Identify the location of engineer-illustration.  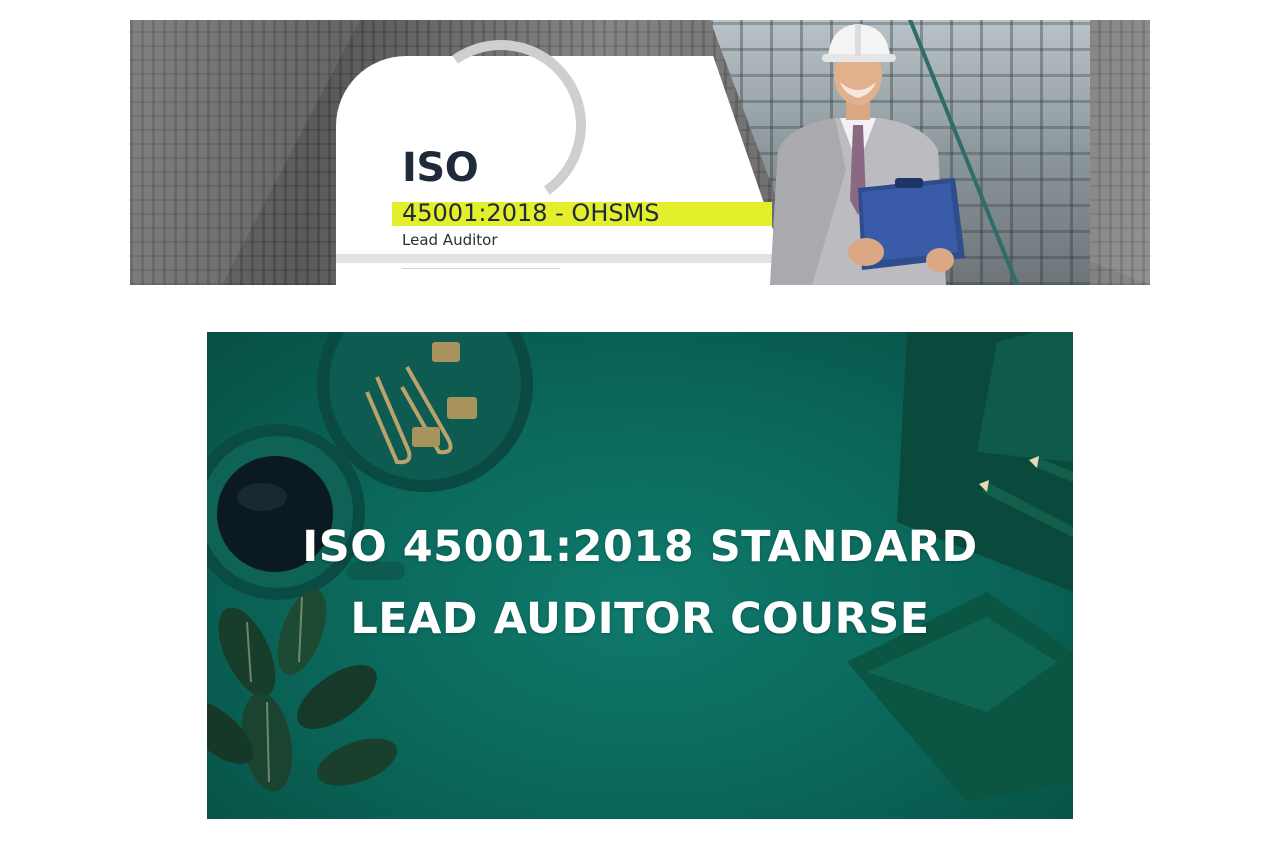
(867, 154).